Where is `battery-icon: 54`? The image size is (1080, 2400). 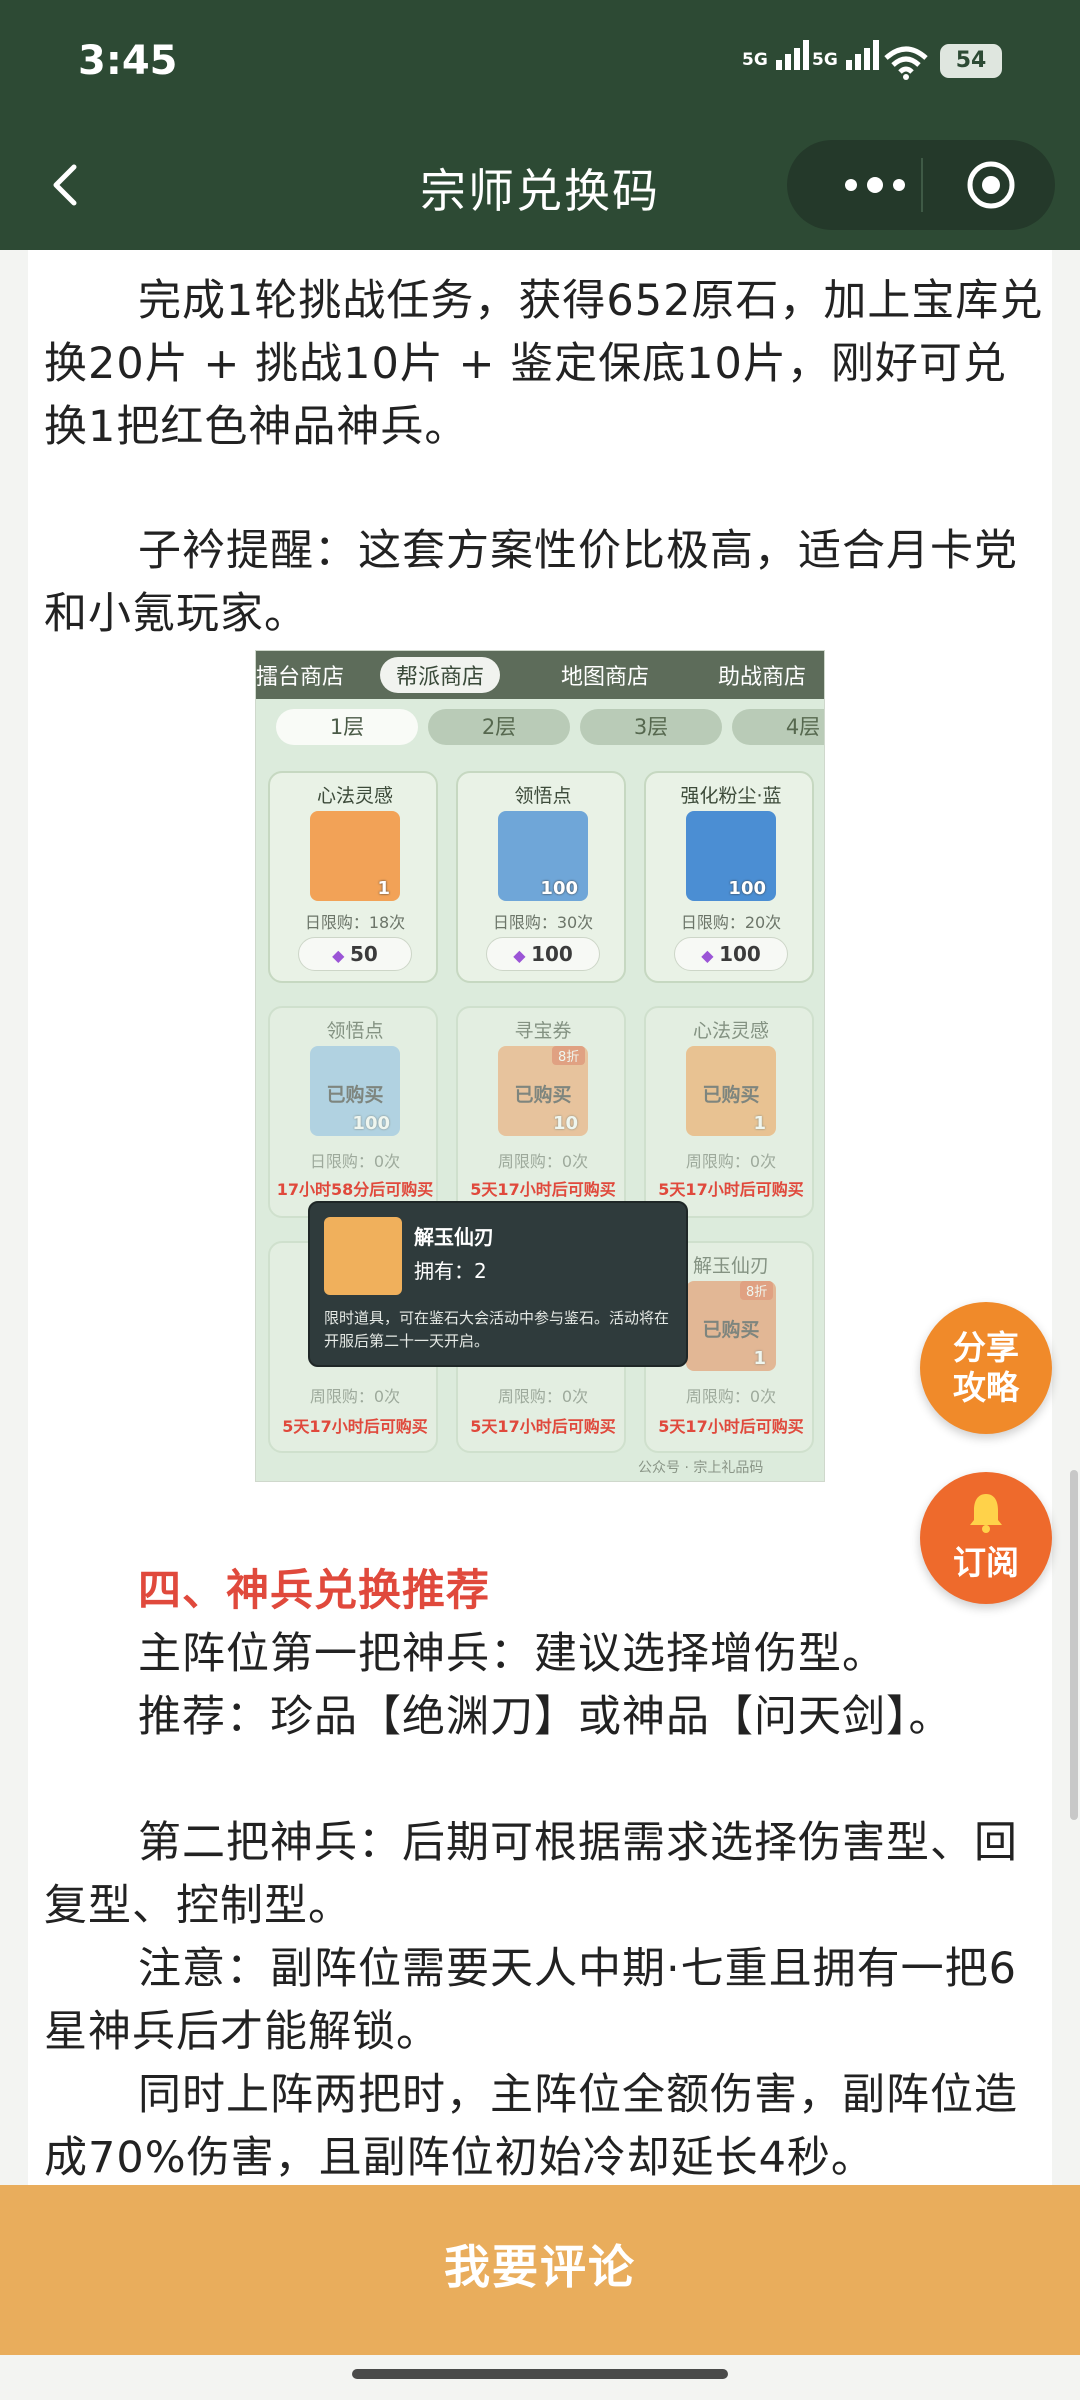
battery-icon: 54 is located at coordinates (971, 61).